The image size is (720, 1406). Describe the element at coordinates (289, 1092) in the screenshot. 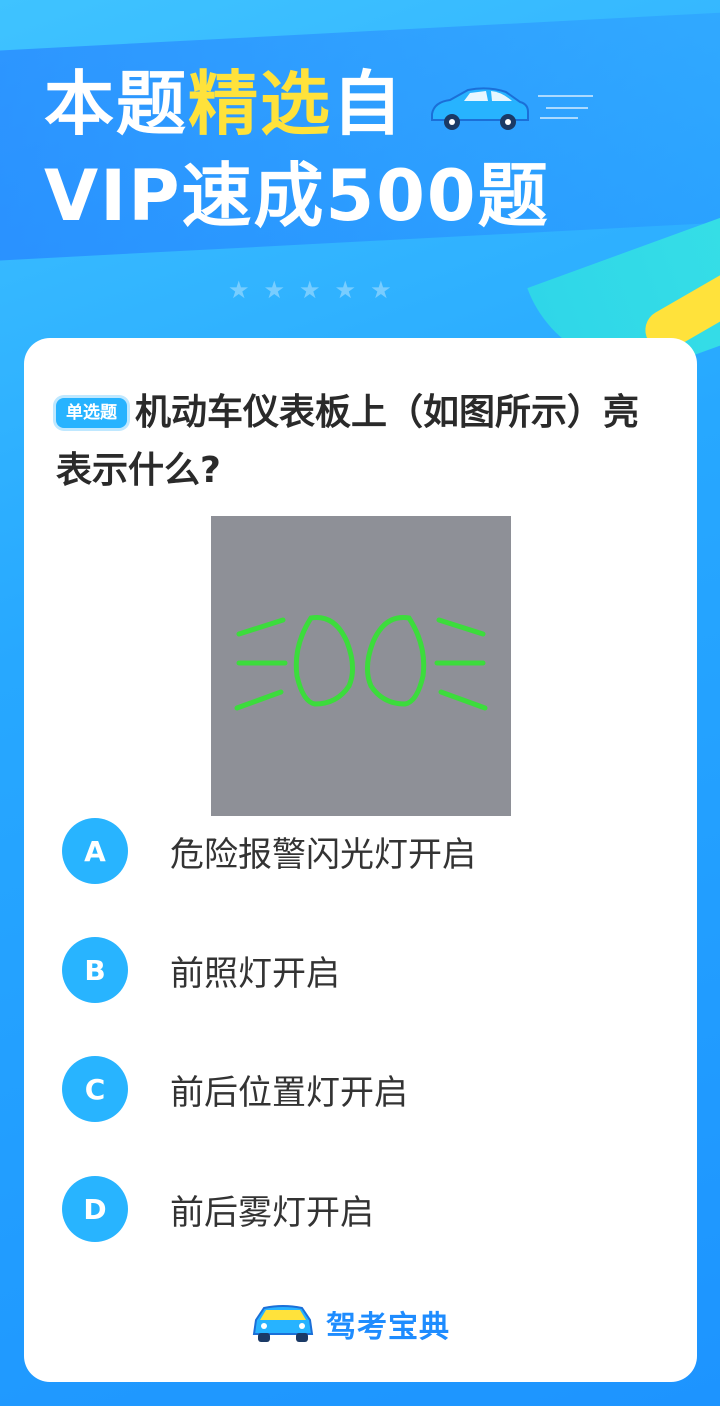

I see `option-text: 前后位置灯开启` at that location.